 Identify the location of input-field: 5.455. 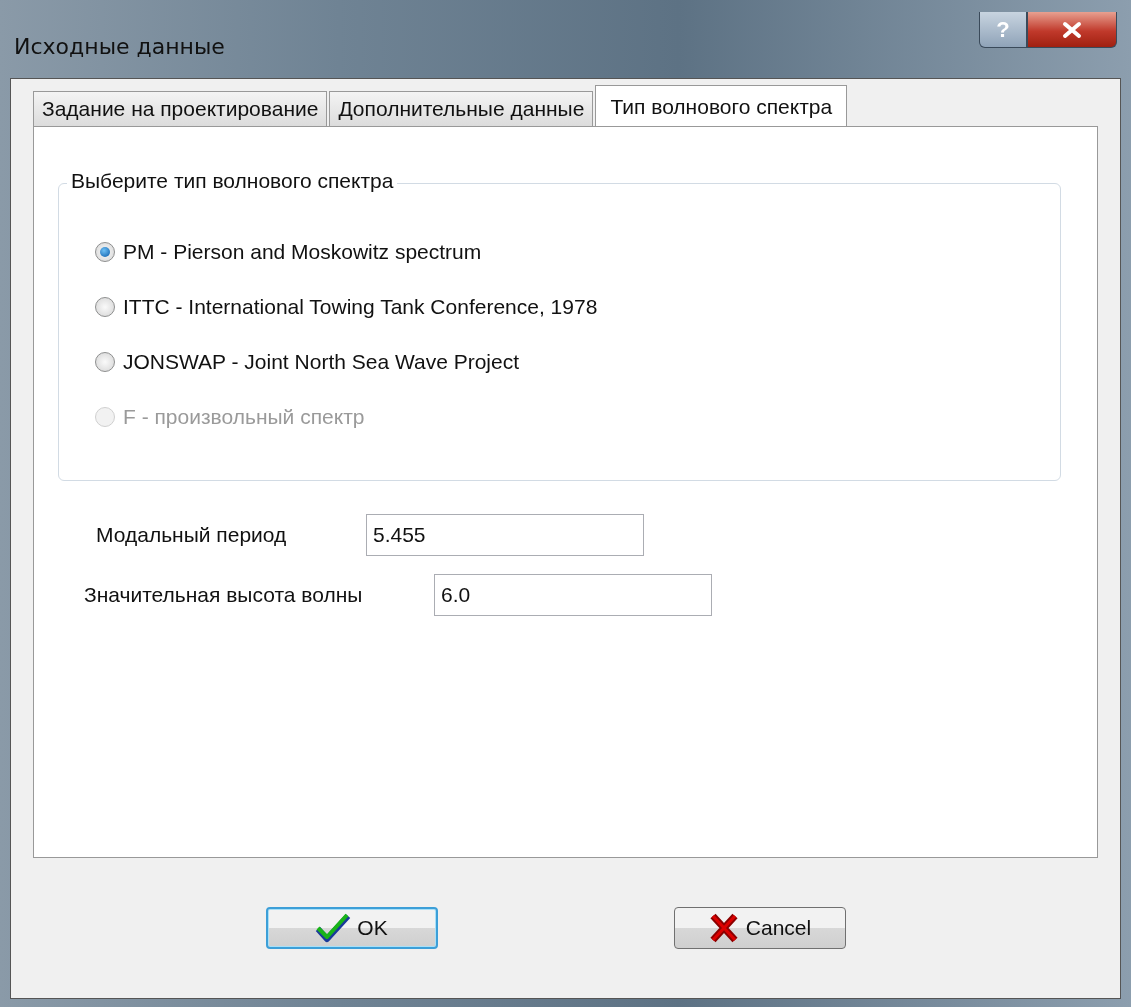
(505, 535).